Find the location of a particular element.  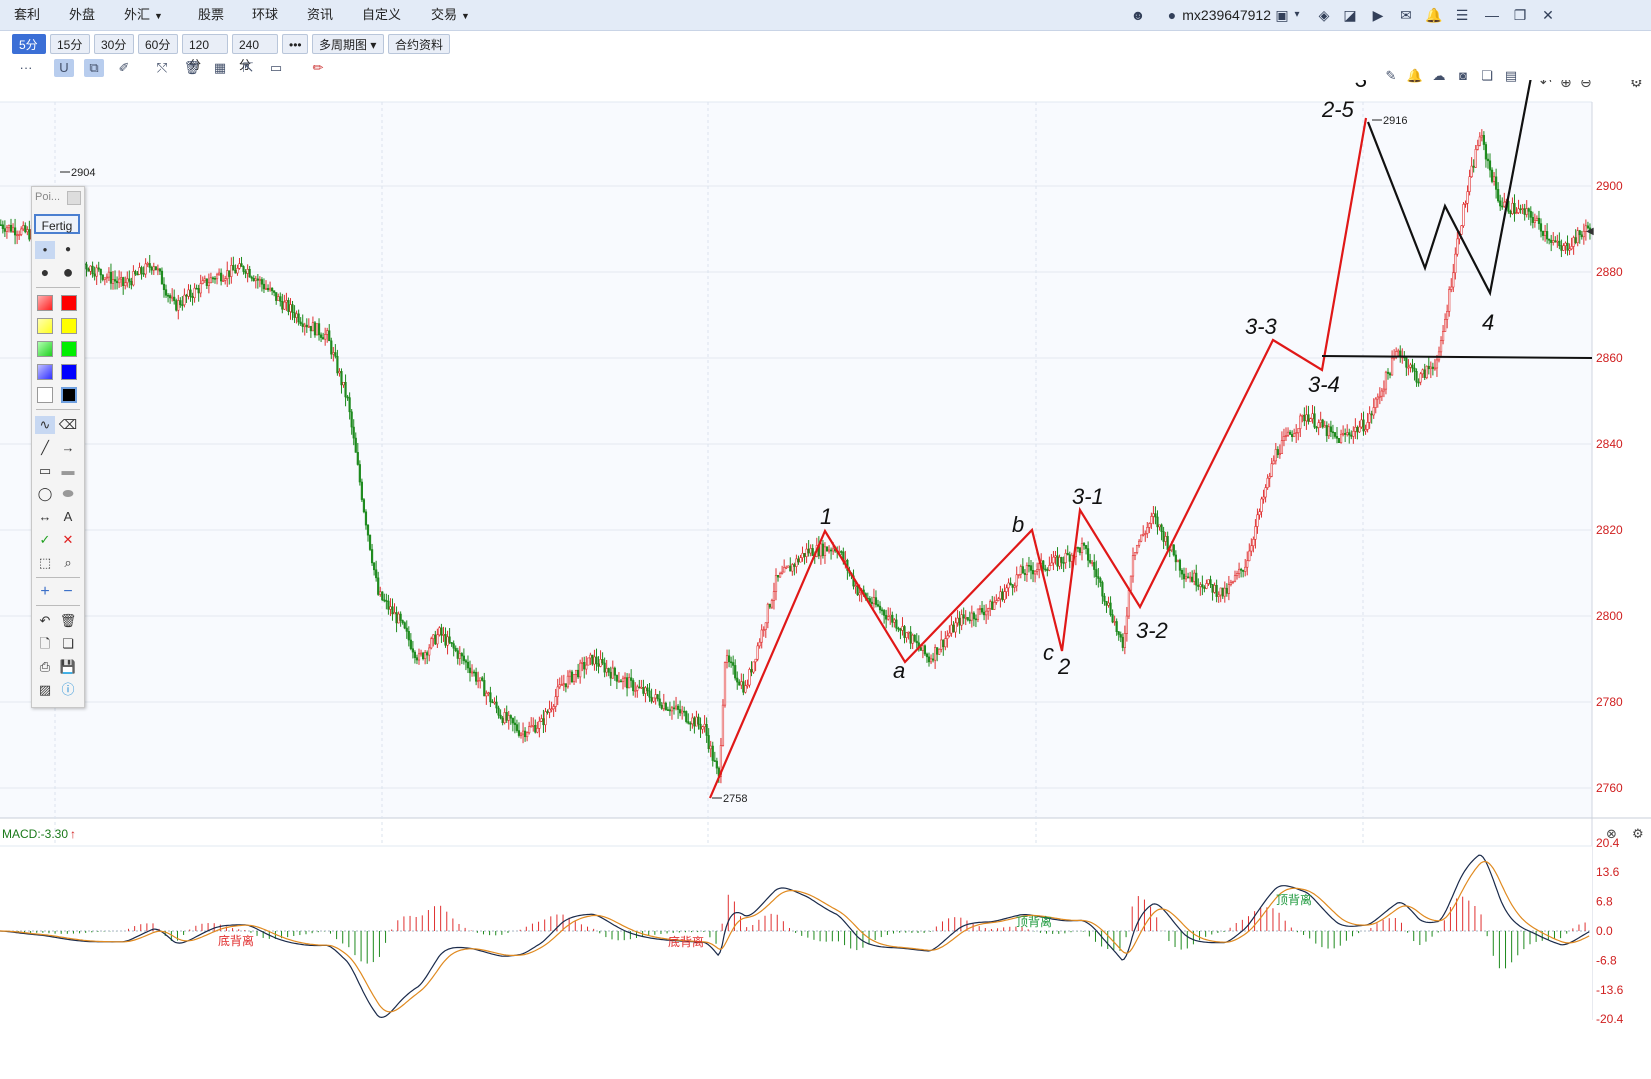

timeframe-button: 240分 is located at coordinates (255, 53).